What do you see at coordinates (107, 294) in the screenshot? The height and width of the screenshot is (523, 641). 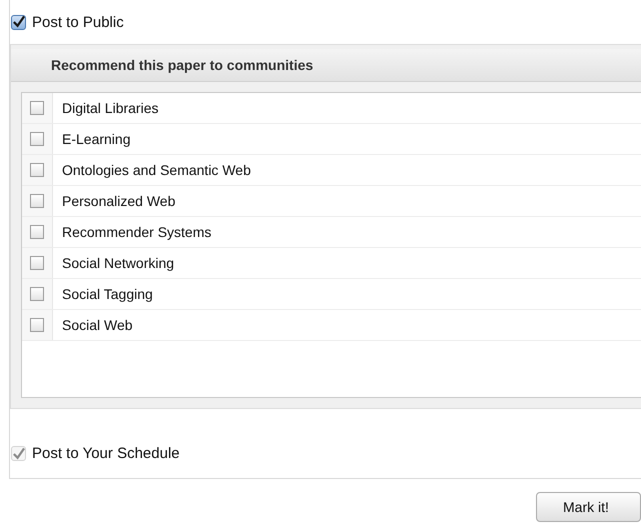 I see `community-name: Social Tagging` at bounding box center [107, 294].